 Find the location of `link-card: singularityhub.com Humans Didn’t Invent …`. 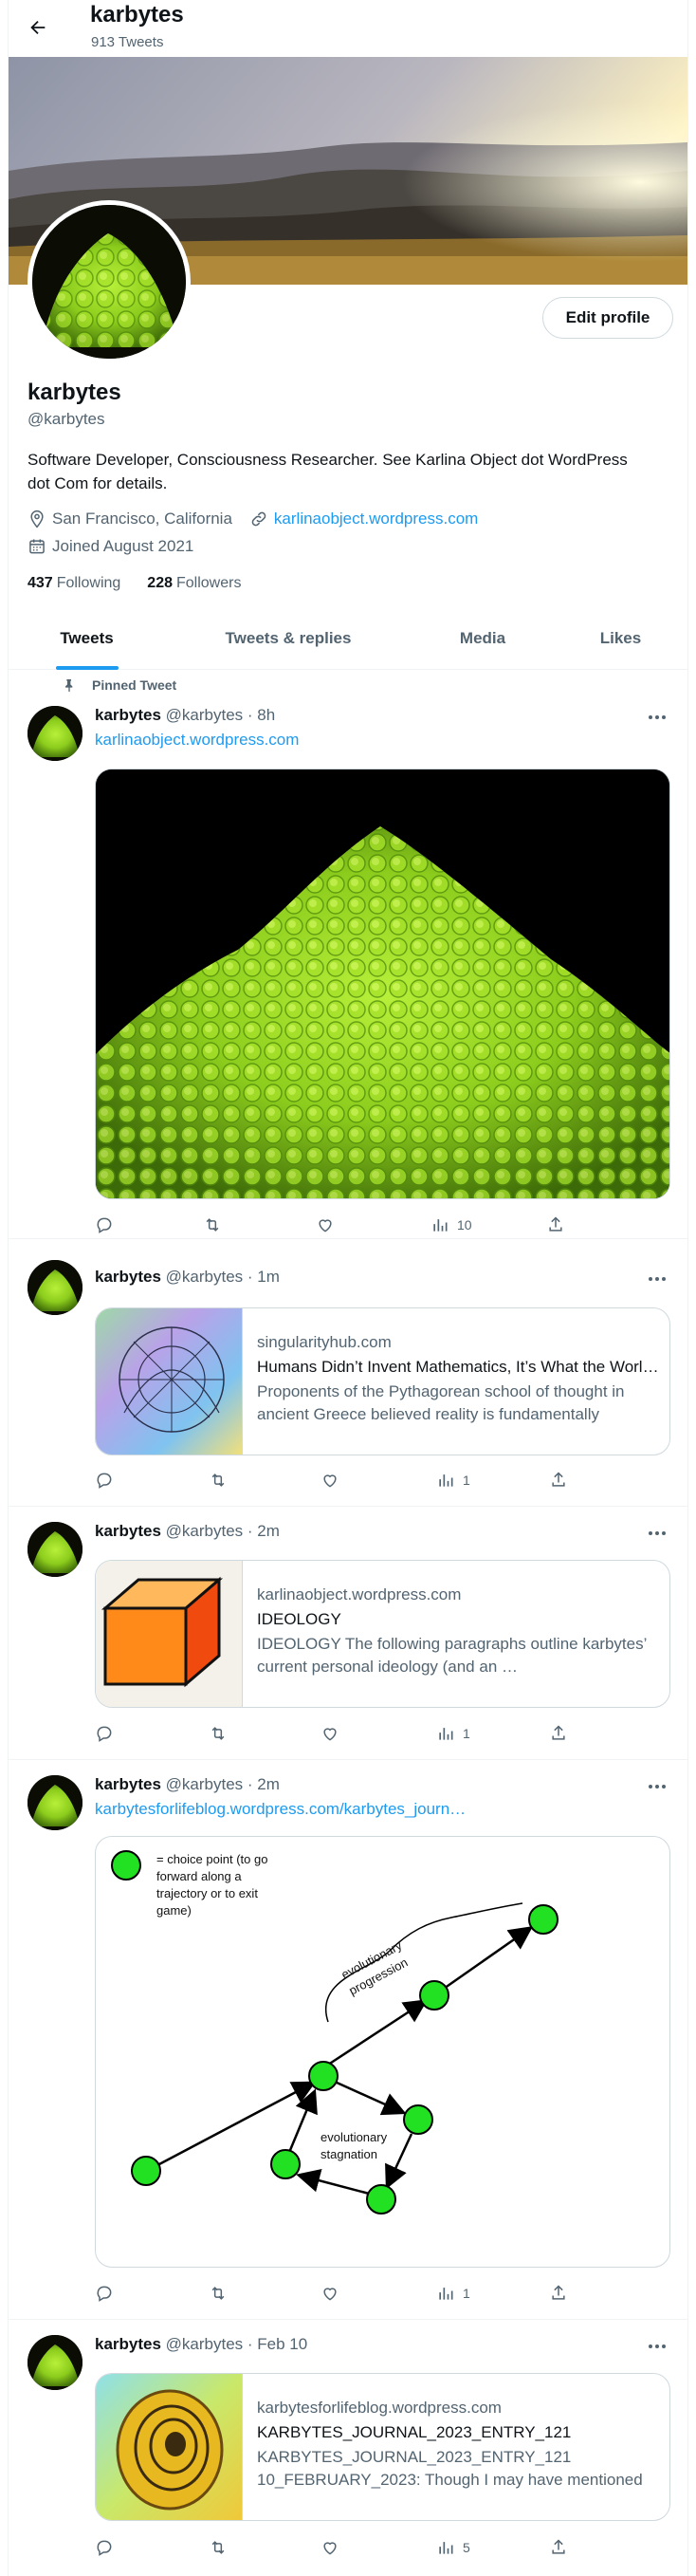

link-card: singularityhub.com Humans Didn’t Invent … is located at coordinates (382, 1381).